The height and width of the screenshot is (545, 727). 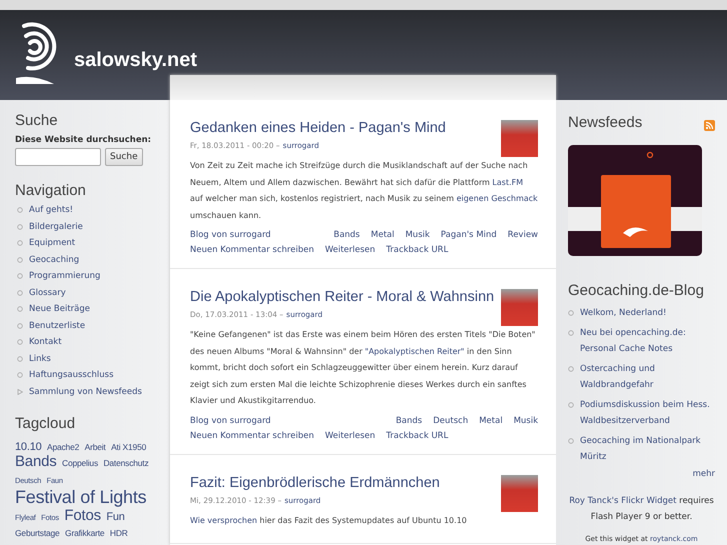 What do you see at coordinates (115, 516) in the screenshot?
I see `tag-link: Fun` at bounding box center [115, 516].